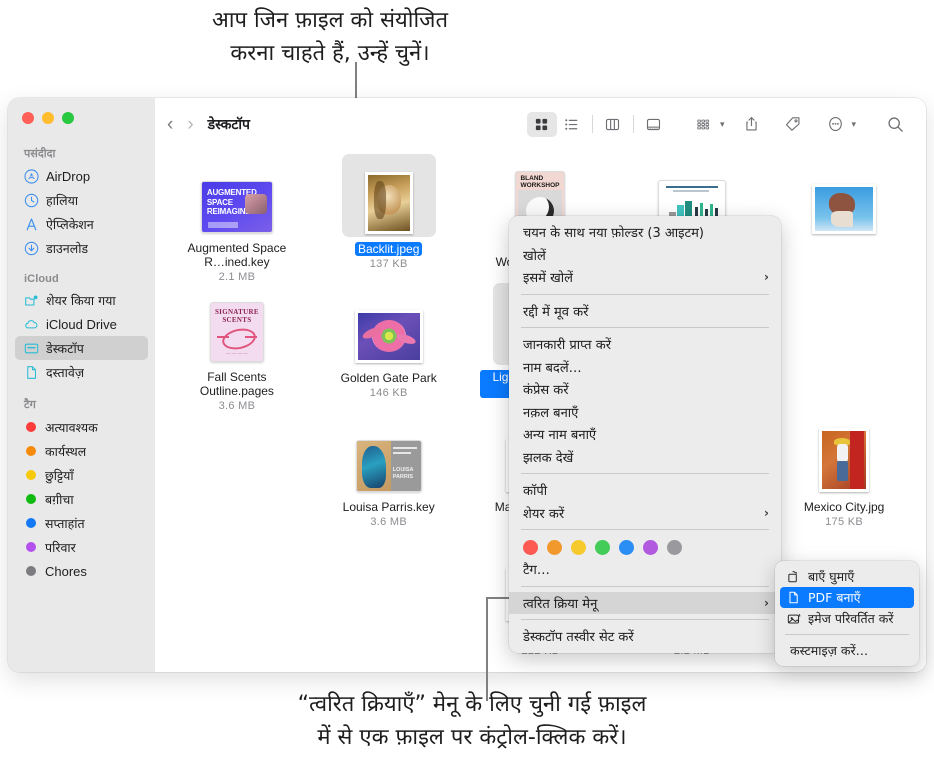 The height and width of the screenshot is (761, 934). I want to click on file-name: Augmented Space R…ined.key, so click(237, 255).